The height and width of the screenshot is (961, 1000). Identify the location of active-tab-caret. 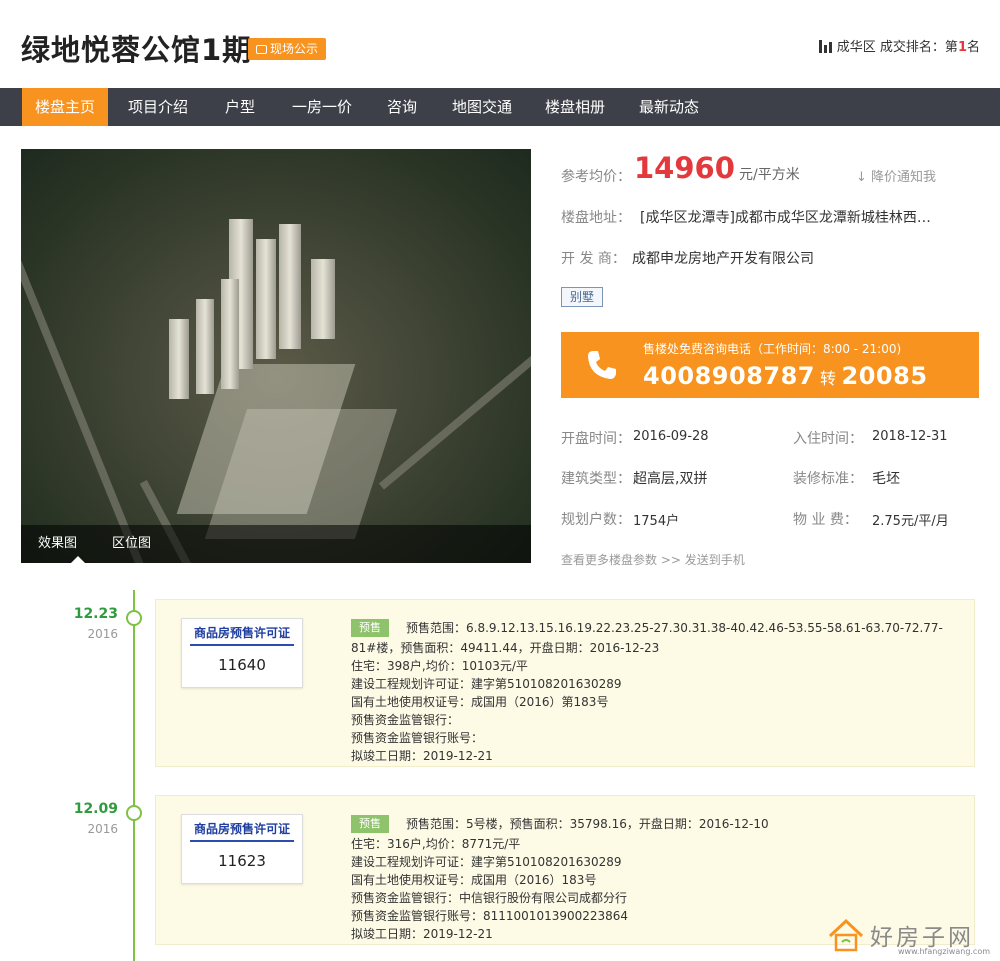
(78, 559).